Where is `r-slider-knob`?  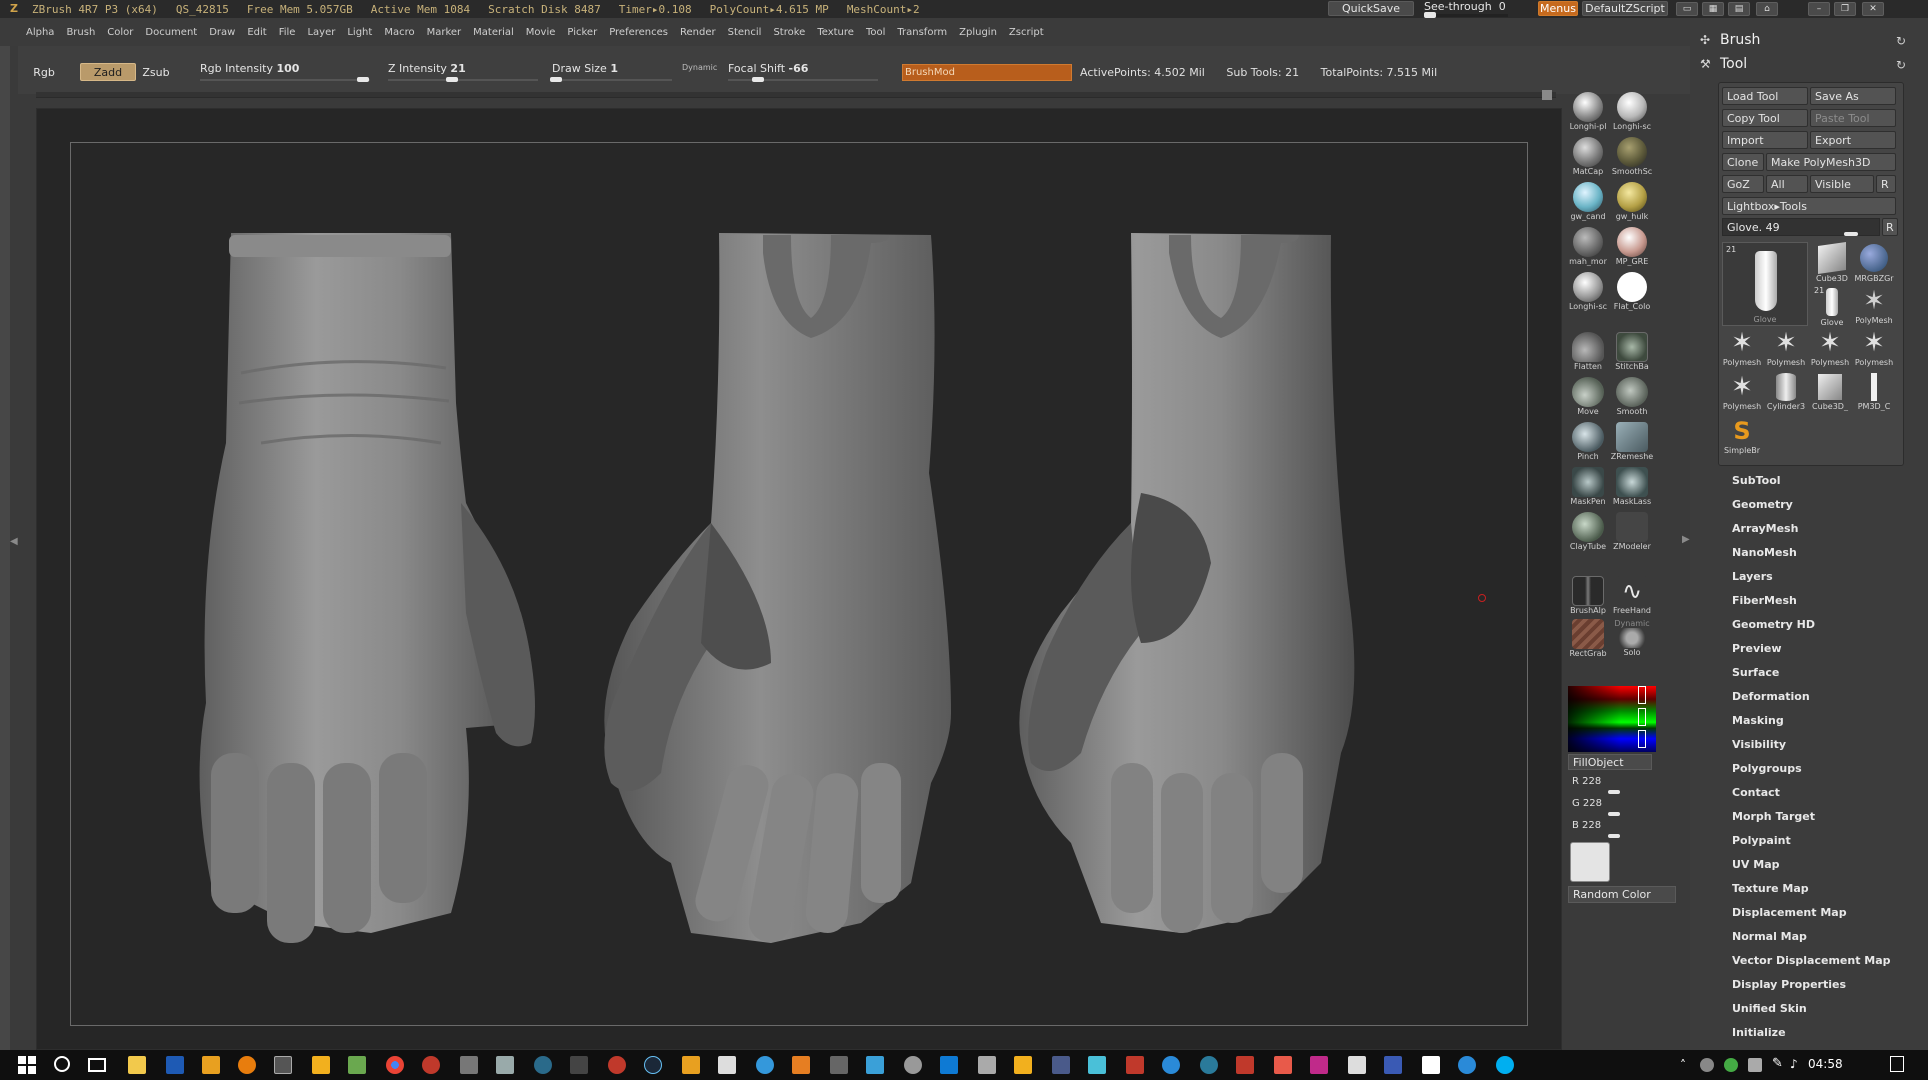
r-slider-knob is located at coordinates (1614, 792).